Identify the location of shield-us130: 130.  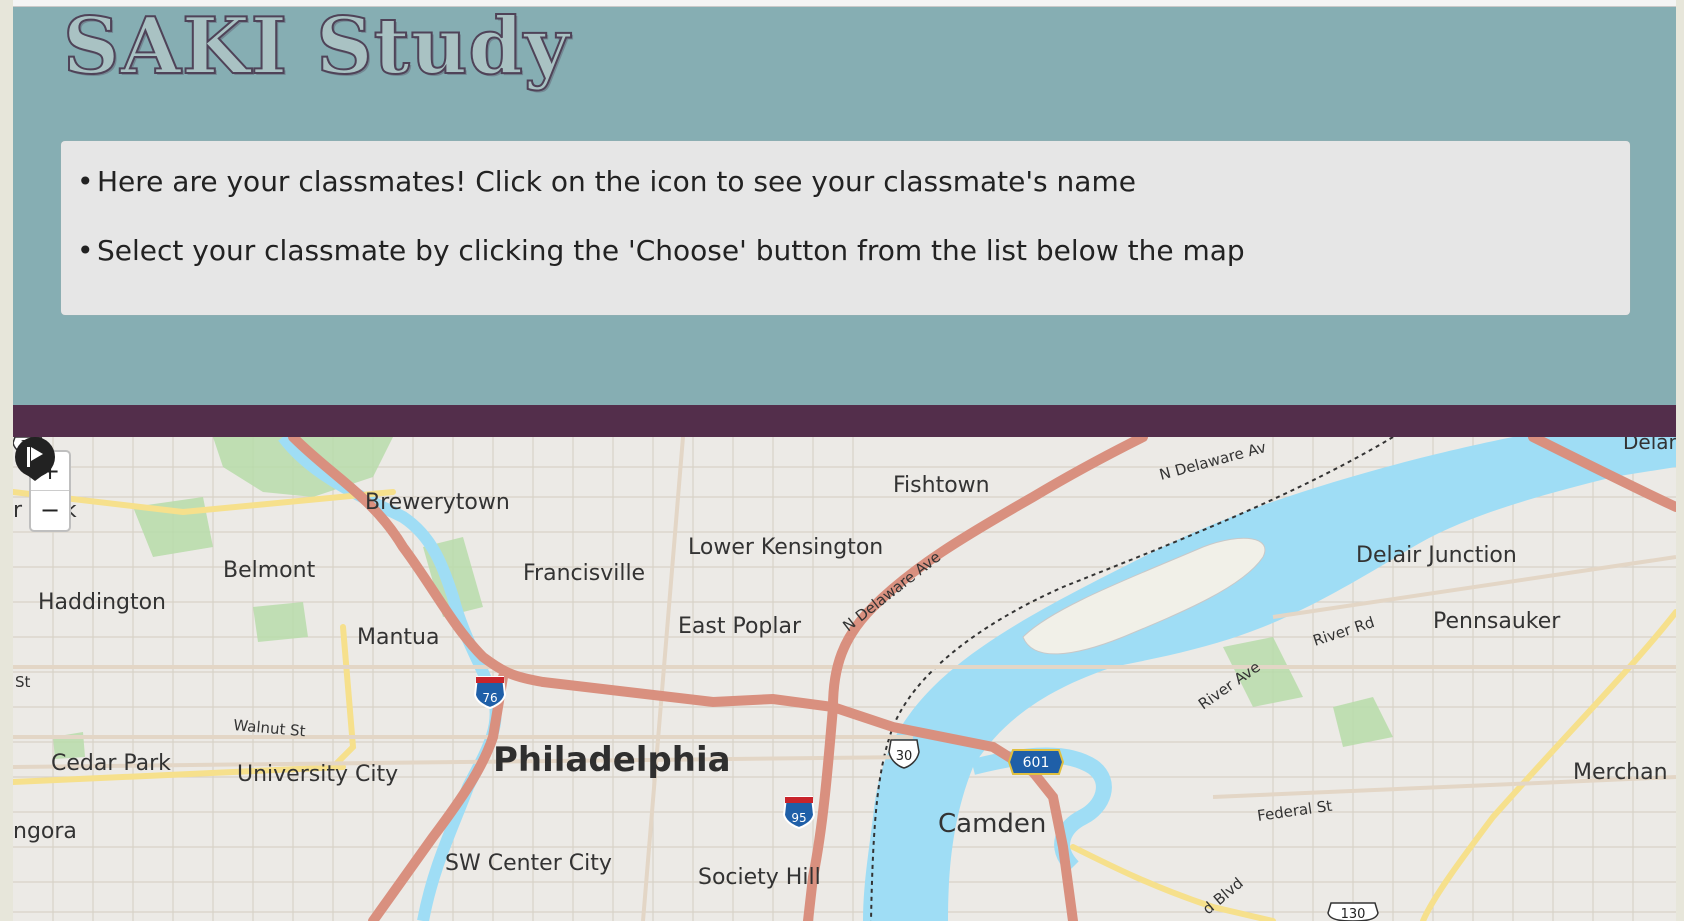
(1353, 911).